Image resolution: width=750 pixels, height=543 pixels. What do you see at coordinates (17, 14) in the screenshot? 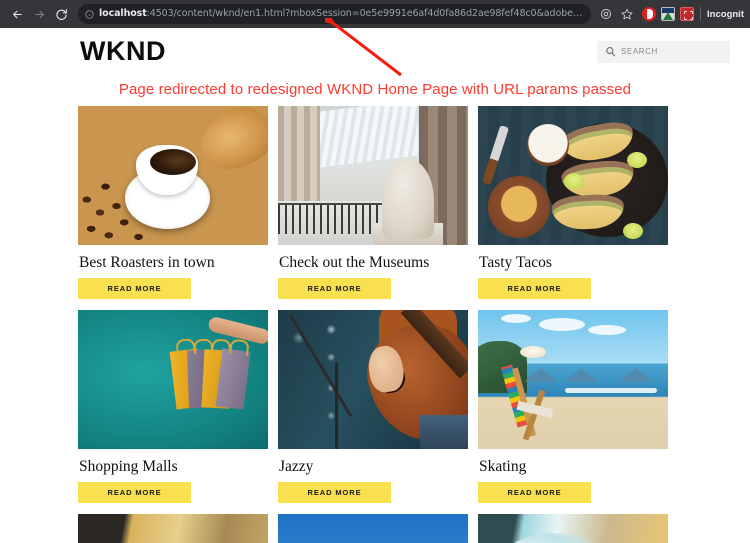
I see `back-arrow-icon` at bounding box center [17, 14].